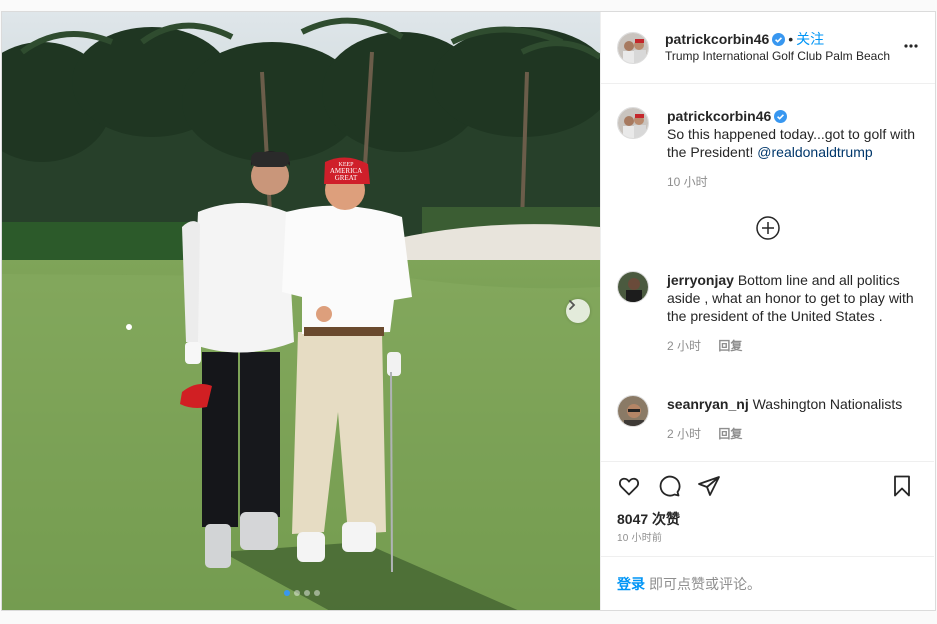  Describe the element at coordinates (700, 280) in the screenshot. I see `comment-username: jerryonjay` at that location.